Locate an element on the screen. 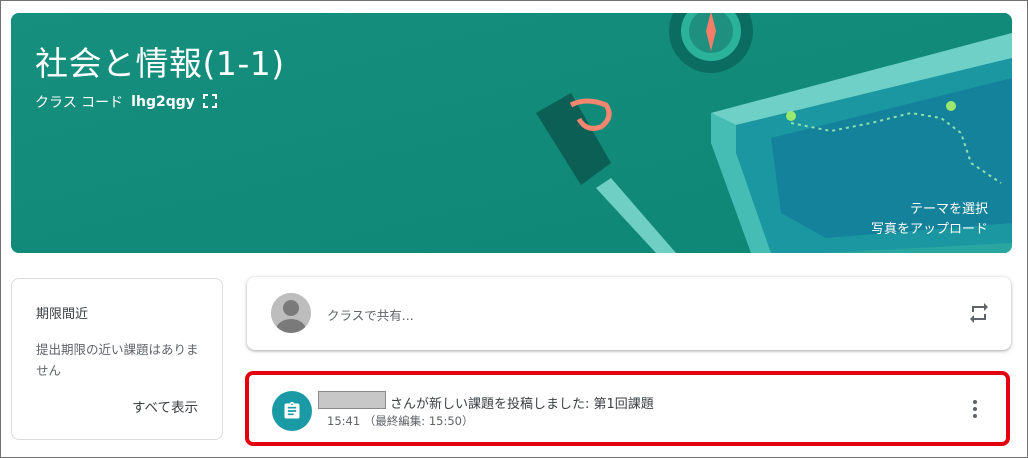  fullscreen-icon is located at coordinates (210, 102).